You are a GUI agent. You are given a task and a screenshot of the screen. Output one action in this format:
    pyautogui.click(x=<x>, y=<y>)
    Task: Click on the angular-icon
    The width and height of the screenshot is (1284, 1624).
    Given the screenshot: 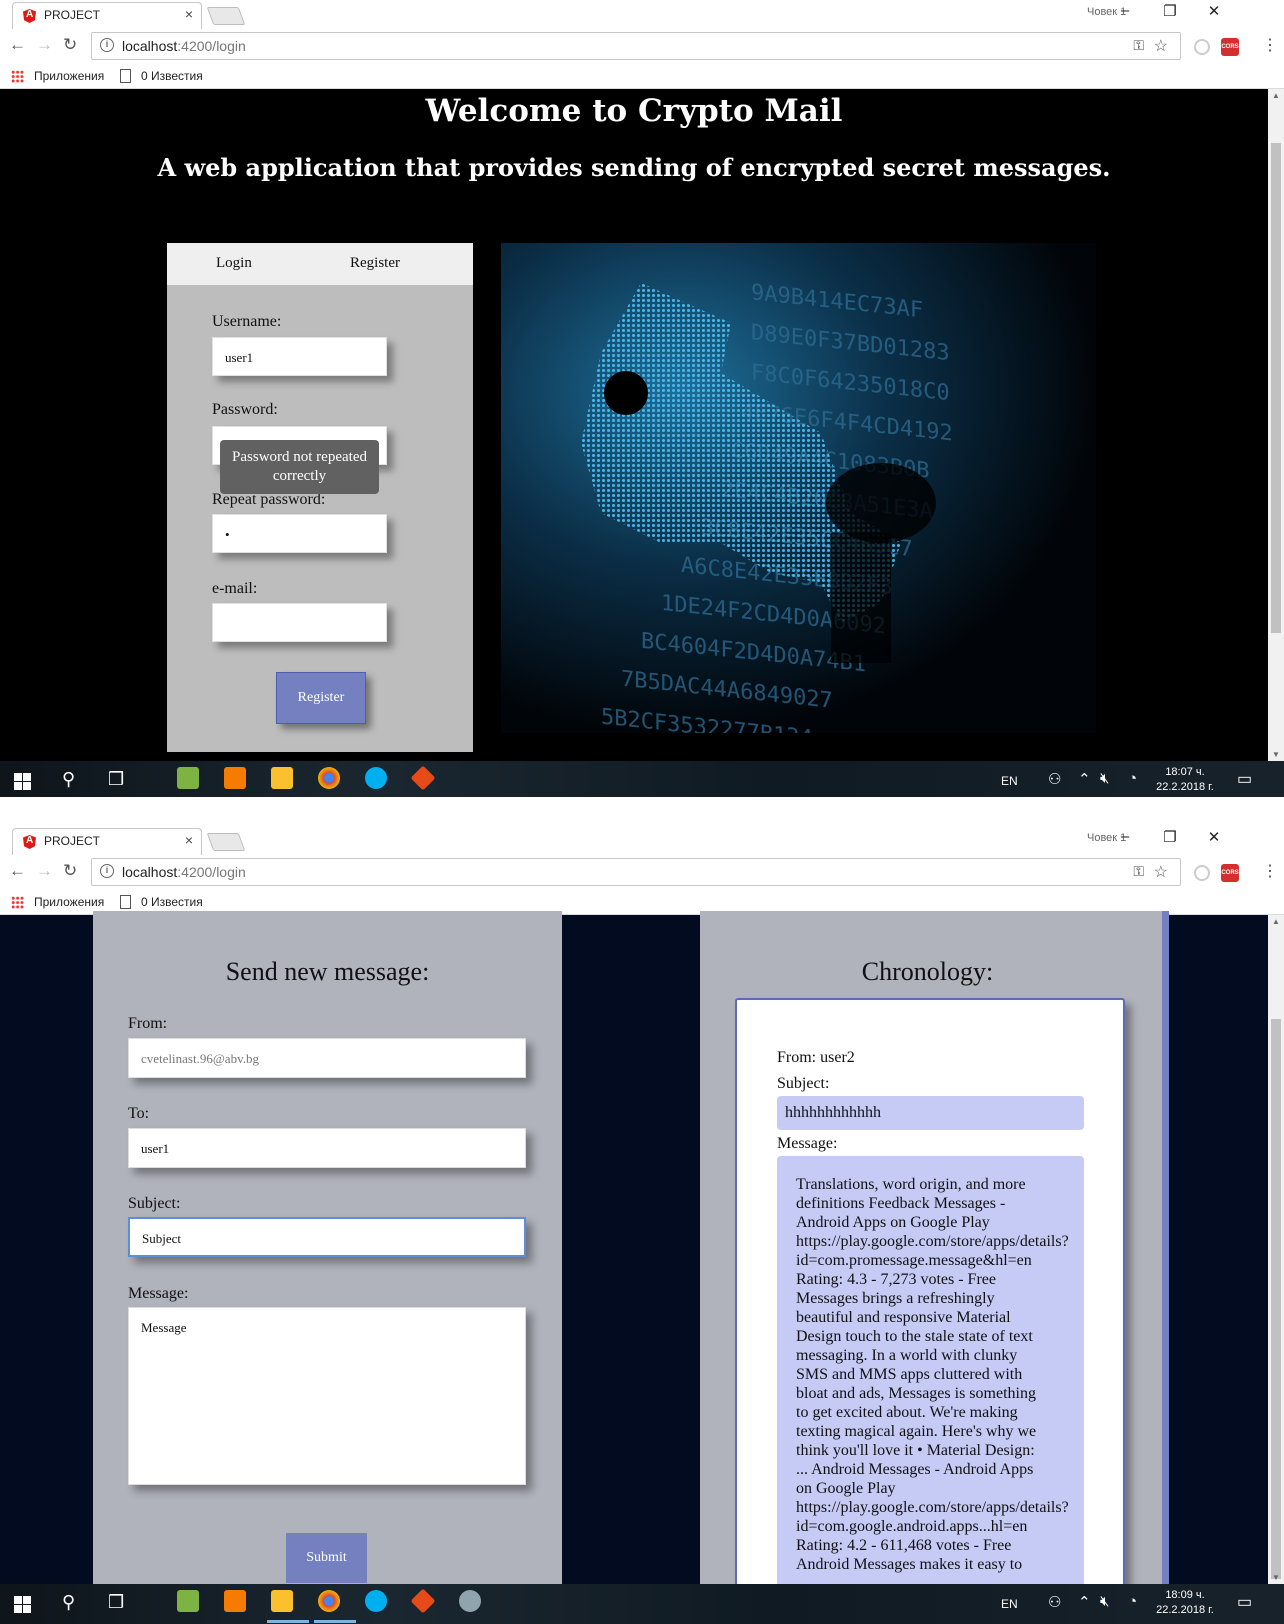 What is the action you would take?
    pyautogui.click(x=29, y=842)
    